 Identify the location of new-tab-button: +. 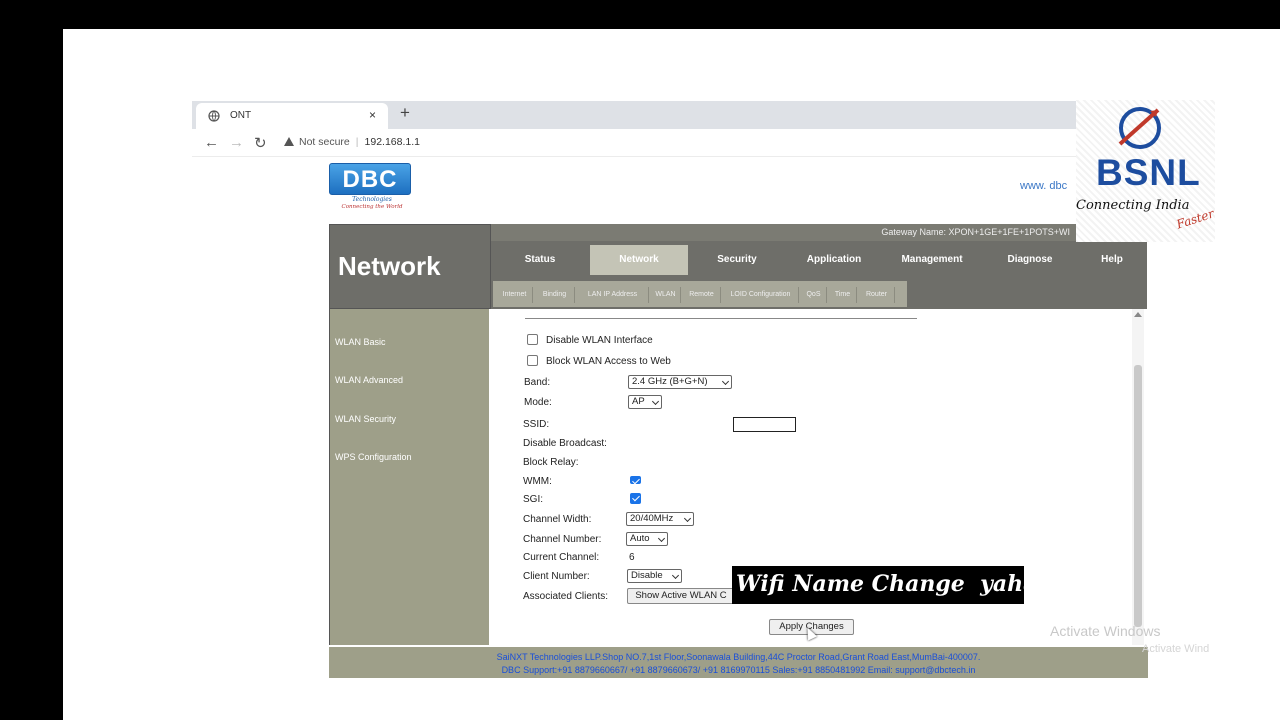
(405, 113).